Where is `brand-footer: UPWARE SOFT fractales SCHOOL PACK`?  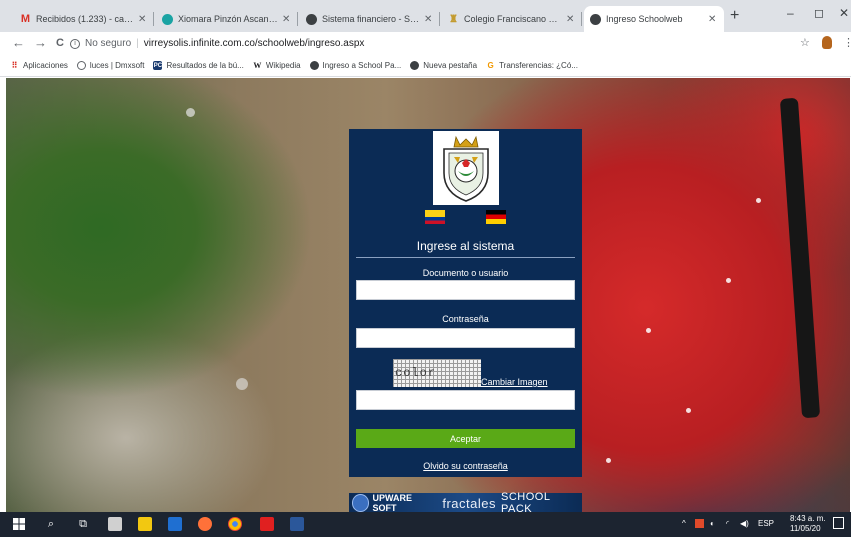
brand-footer: UPWARE SOFT fractales SCHOOL PACK is located at coordinates (465, 503).